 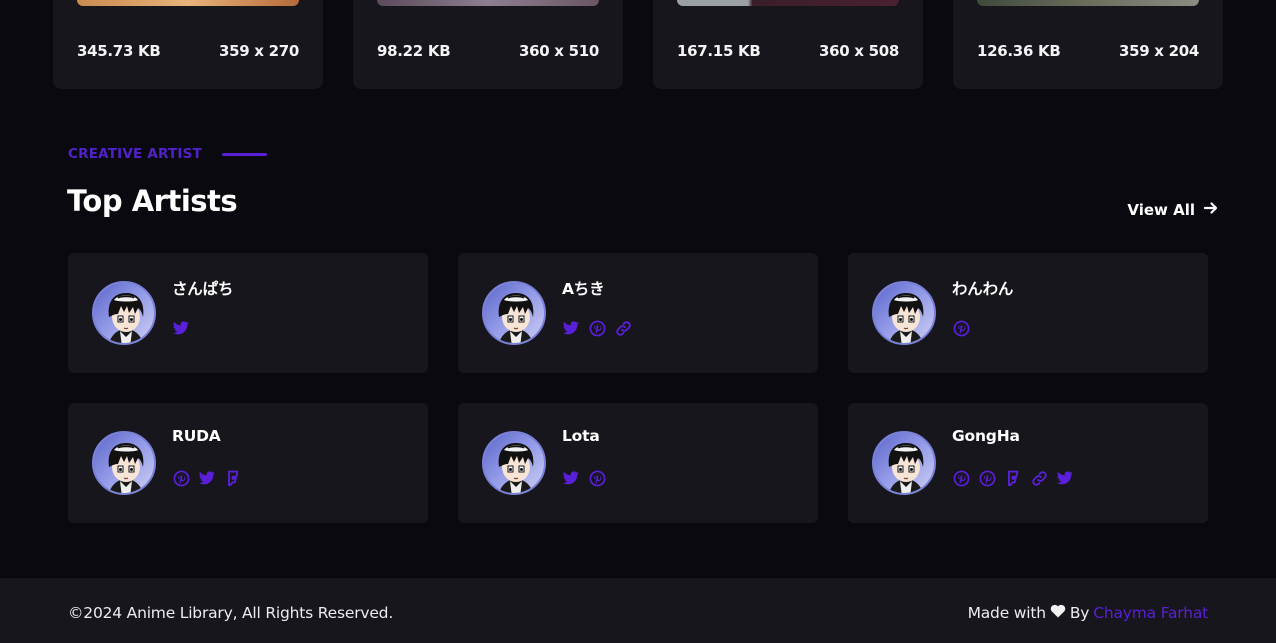 What do you see at coordinates (1161, 210) in the screenshot?
I see `view-all-label: View All` at bounding box center [1161, 210].